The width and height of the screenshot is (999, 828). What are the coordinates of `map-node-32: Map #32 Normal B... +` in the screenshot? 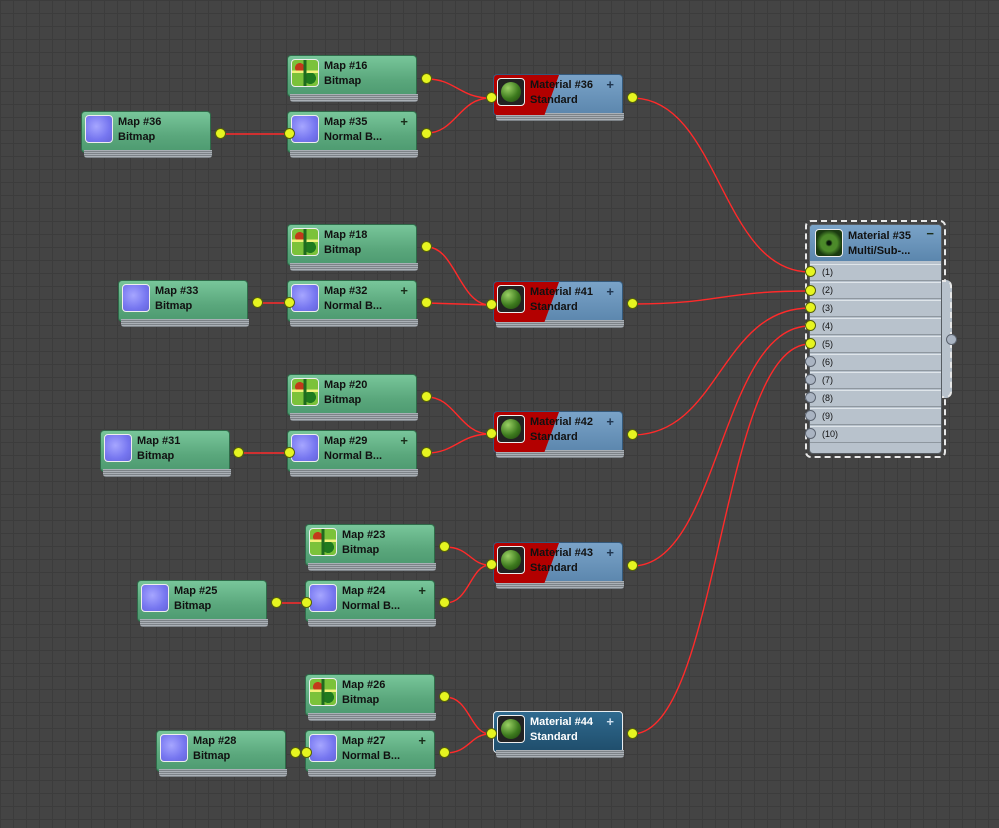 It's located at (352, 303).